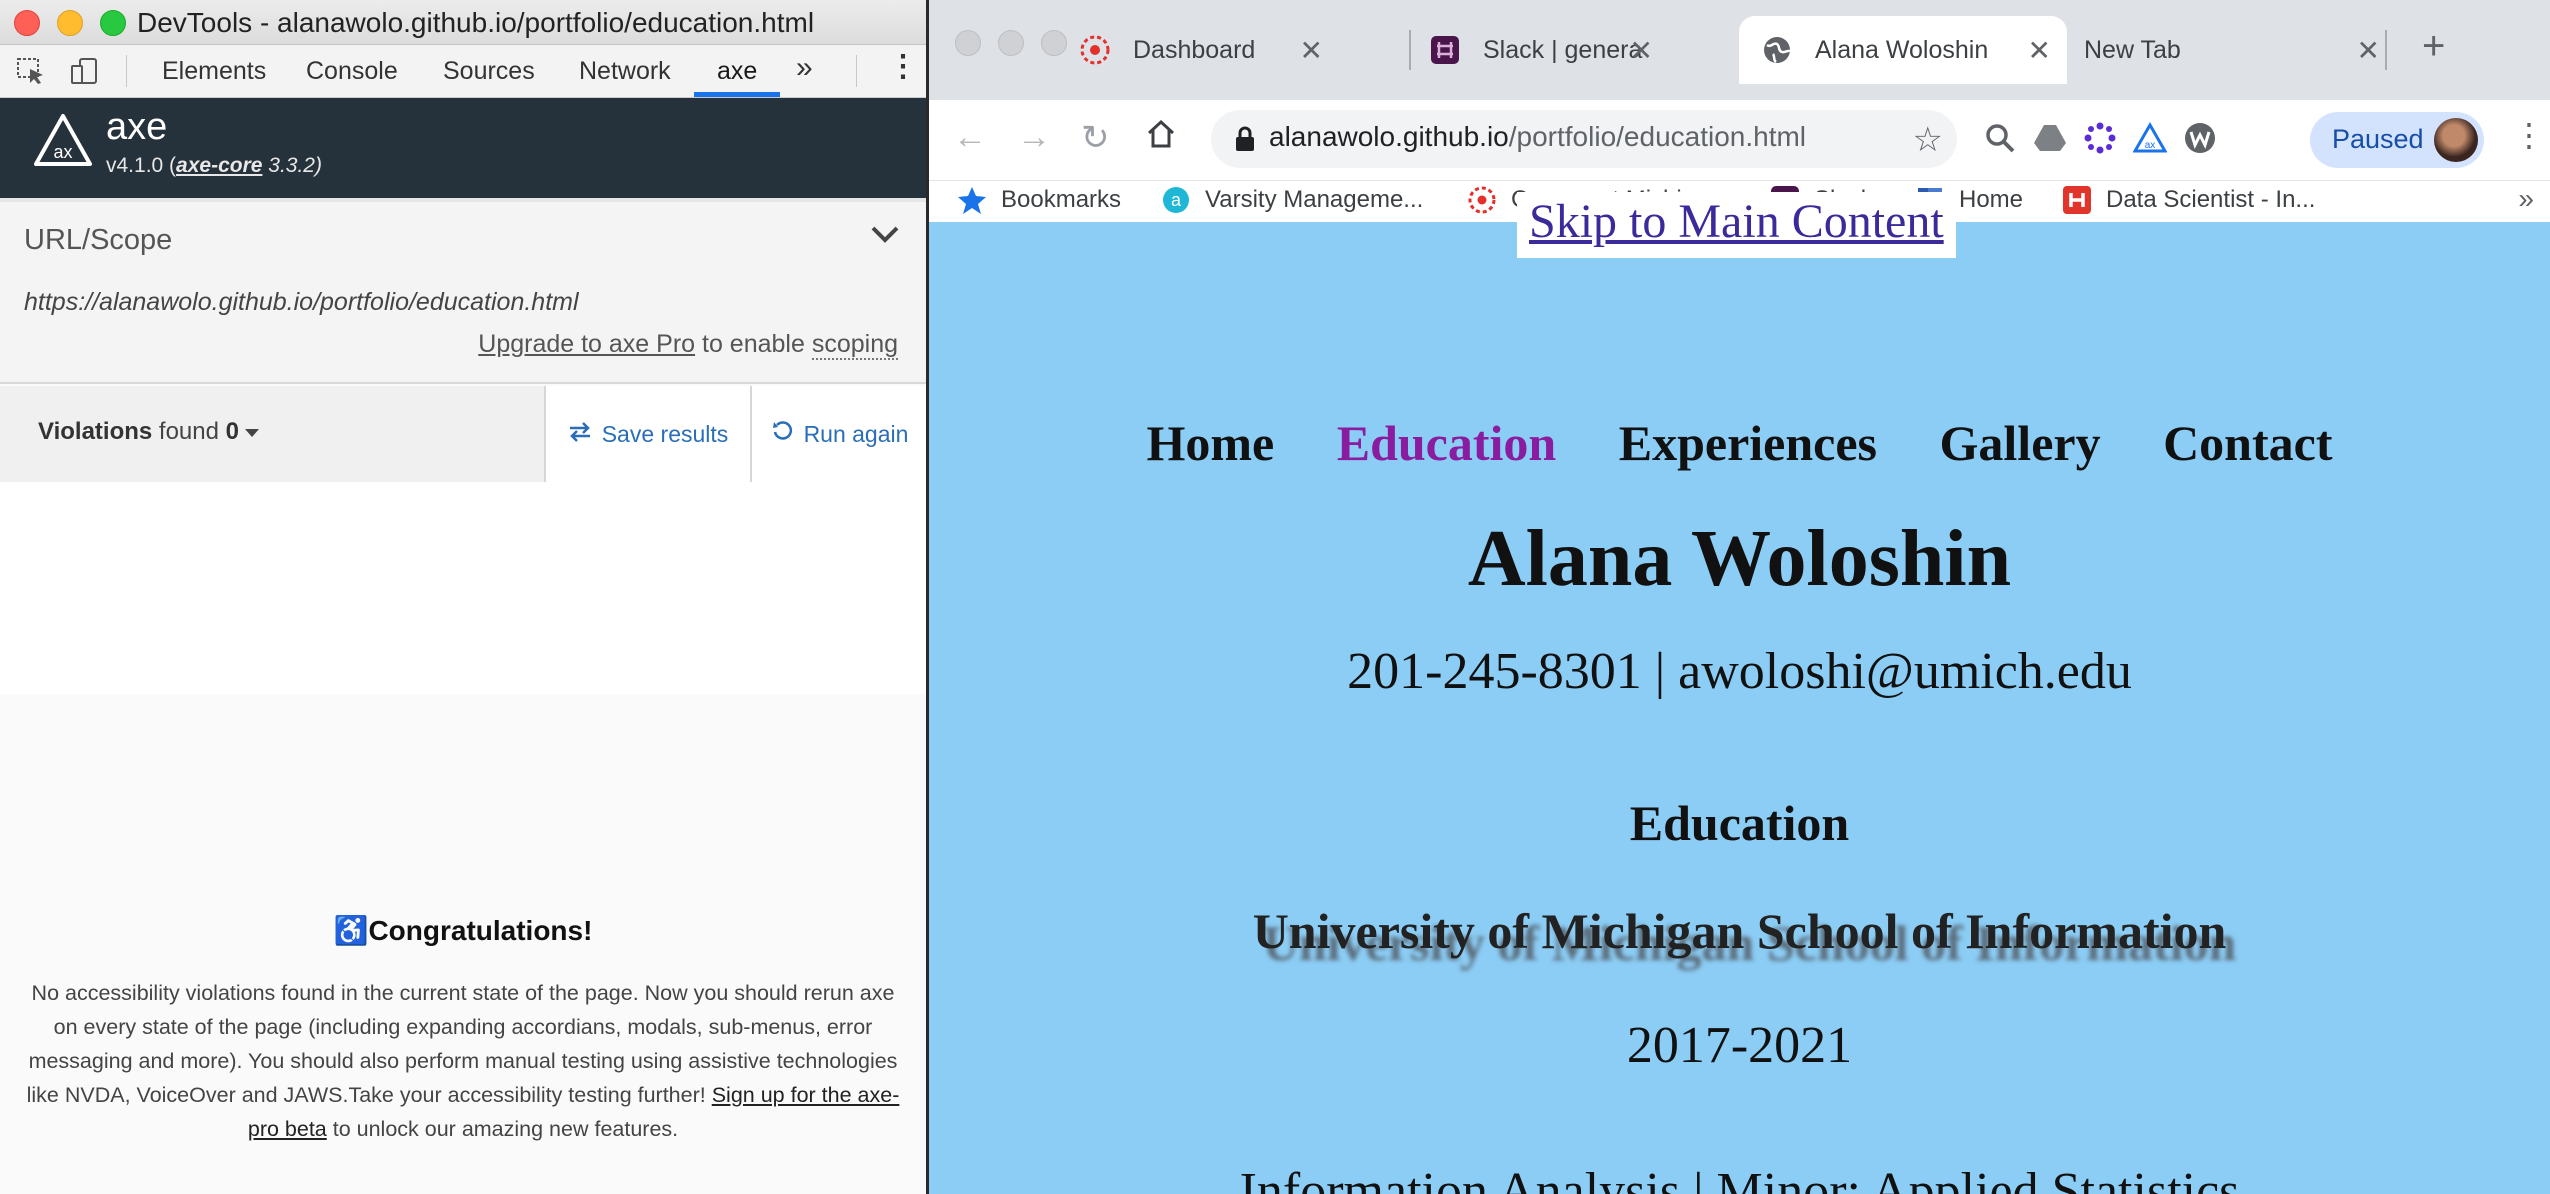 The image size is (2550, 1194). What do you see at coordinates (1739, 823) in the screenshot?
I see `section-heading: Education` at bounding box center [1739, 823].